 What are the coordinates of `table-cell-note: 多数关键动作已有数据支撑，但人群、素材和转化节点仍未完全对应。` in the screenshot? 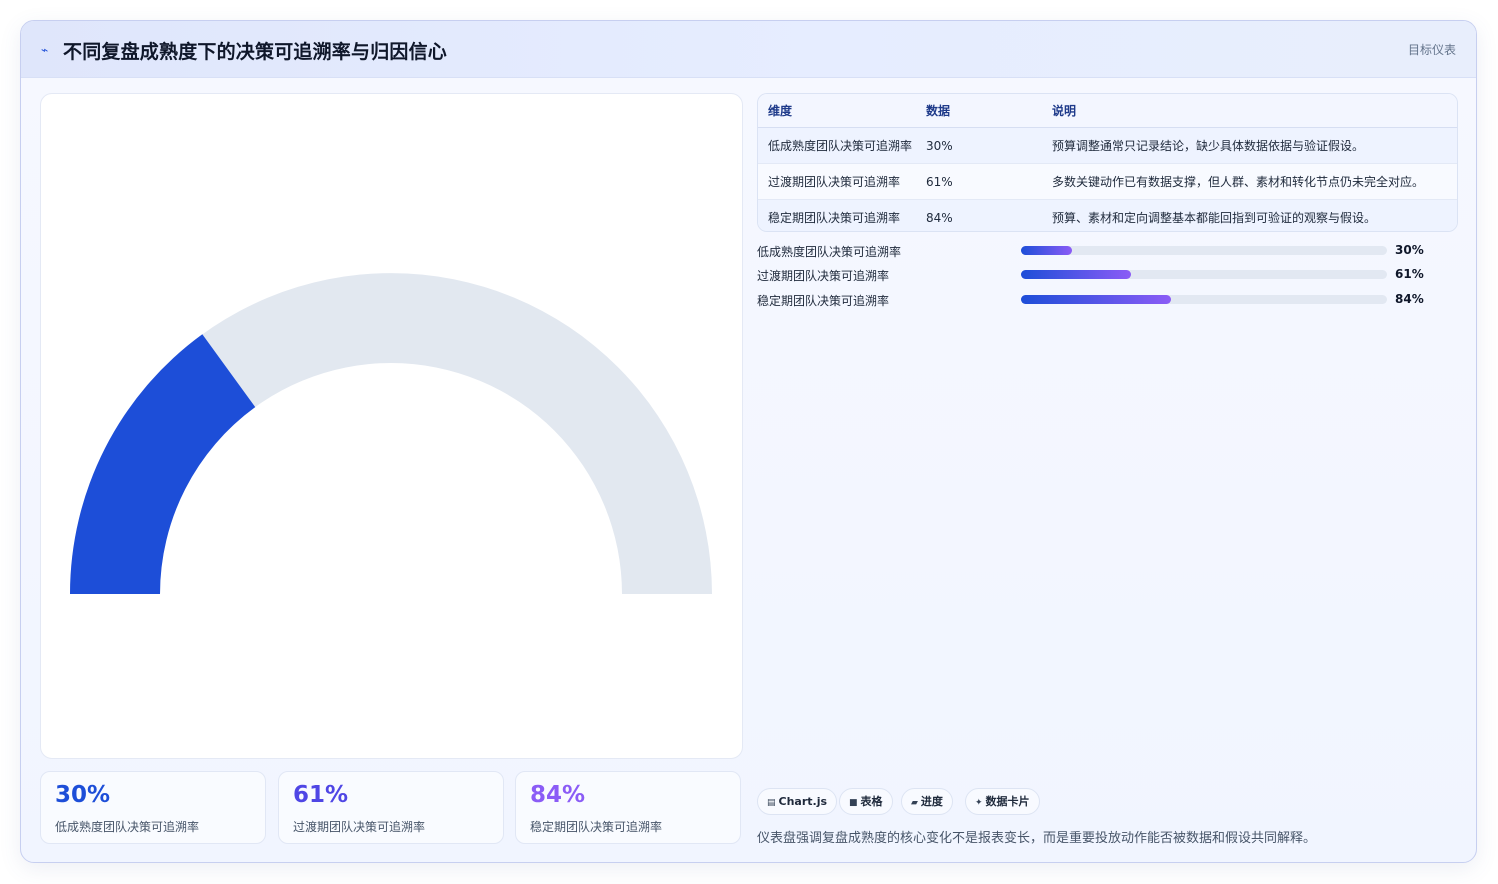 It's located at (1254, 181).